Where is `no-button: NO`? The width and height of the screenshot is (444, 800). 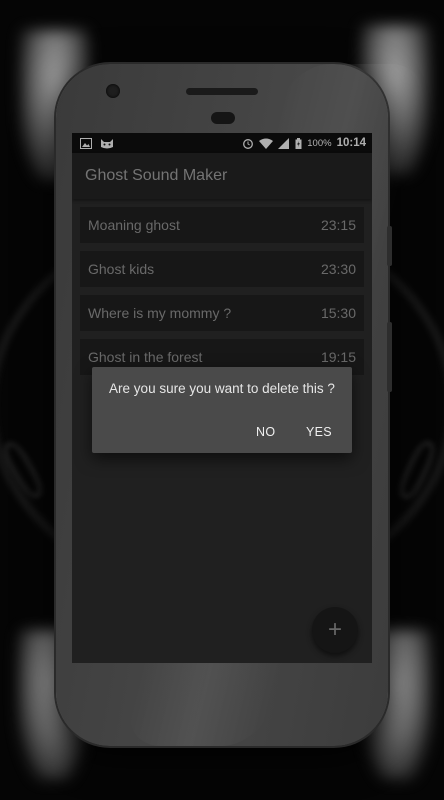
no-button: NO is located at coordinates (265, 432).